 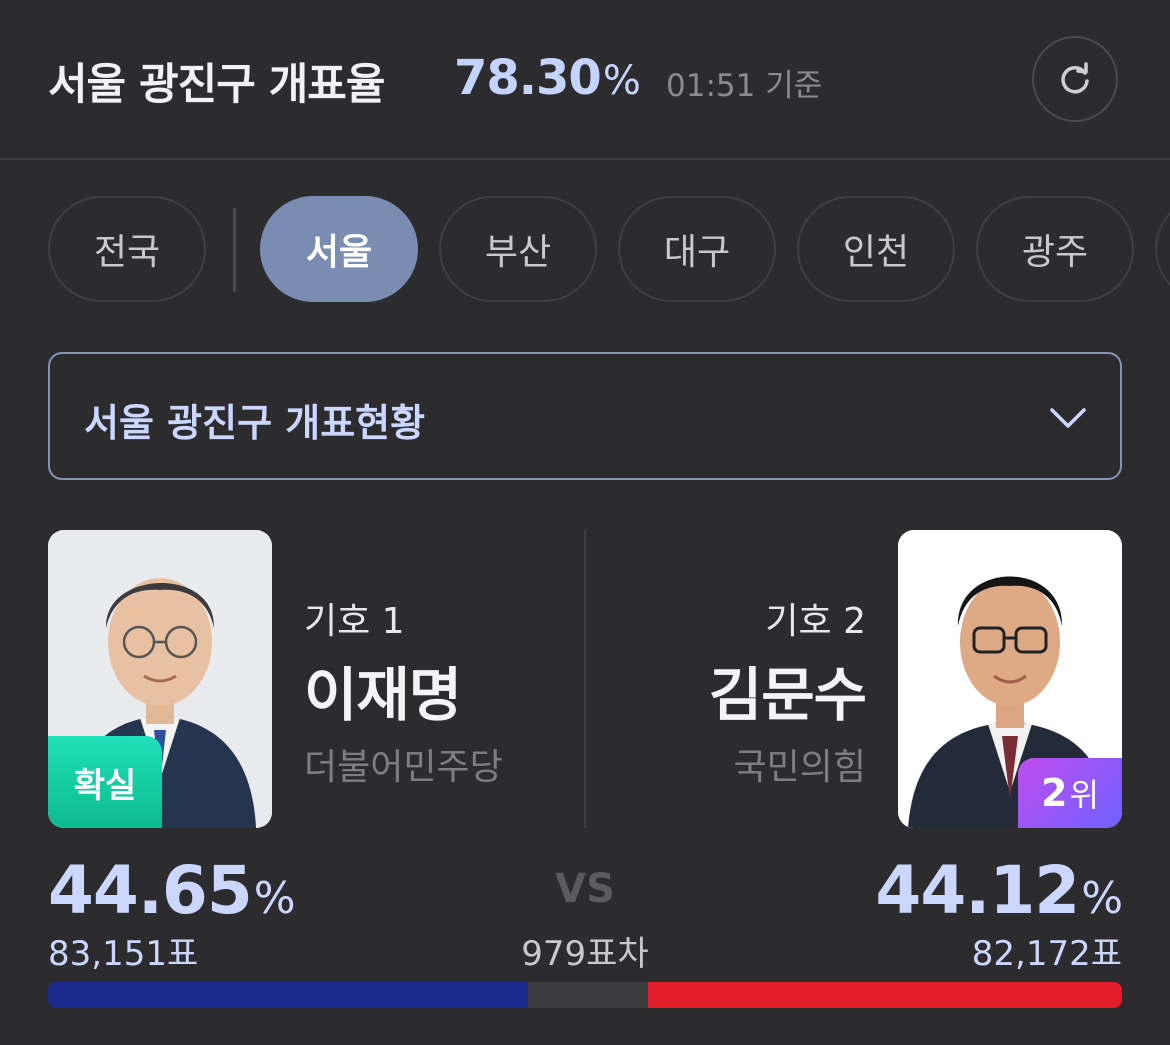 What do you see at coordinates (1055, 249) in the screenshot?
I see `tab-gwangju: 광주` at bounding box center [1055, 249].